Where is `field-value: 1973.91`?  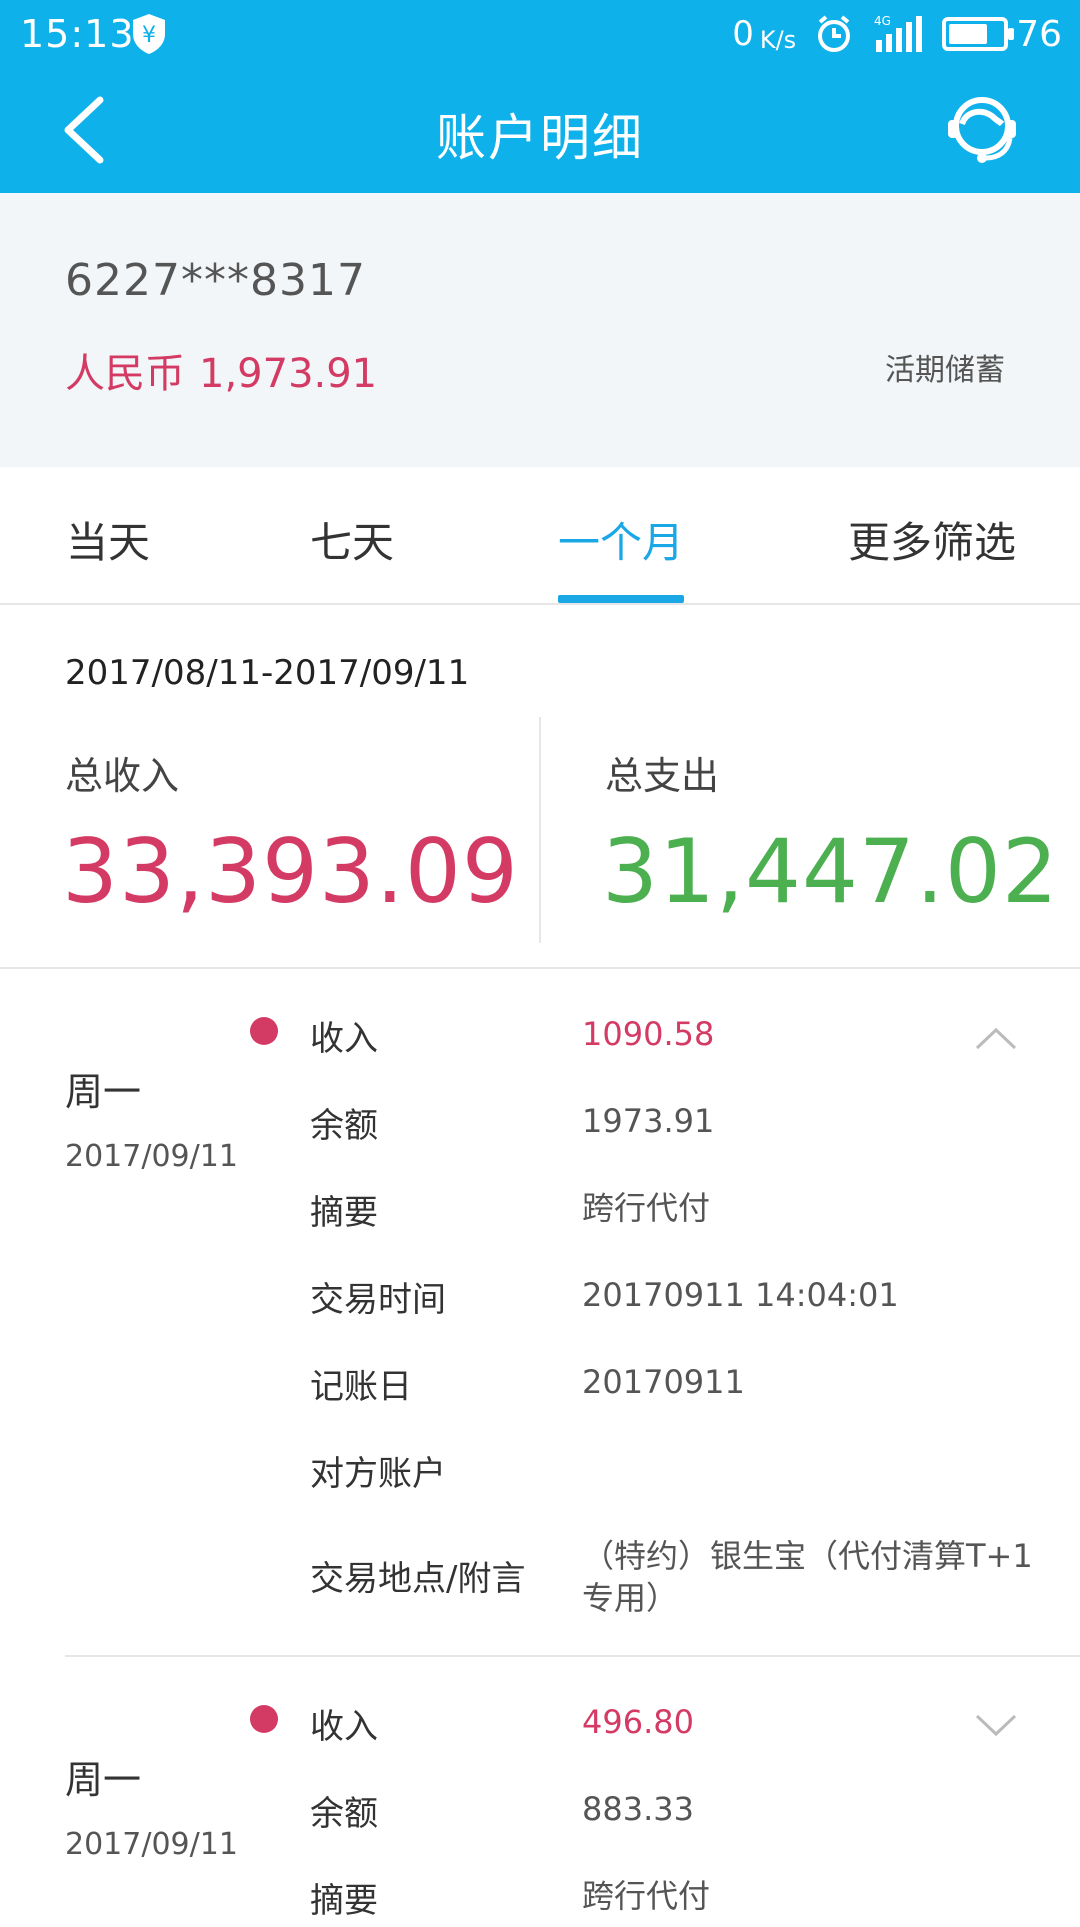
field-value: 1973.91 is located at coordinates (648, 1121).